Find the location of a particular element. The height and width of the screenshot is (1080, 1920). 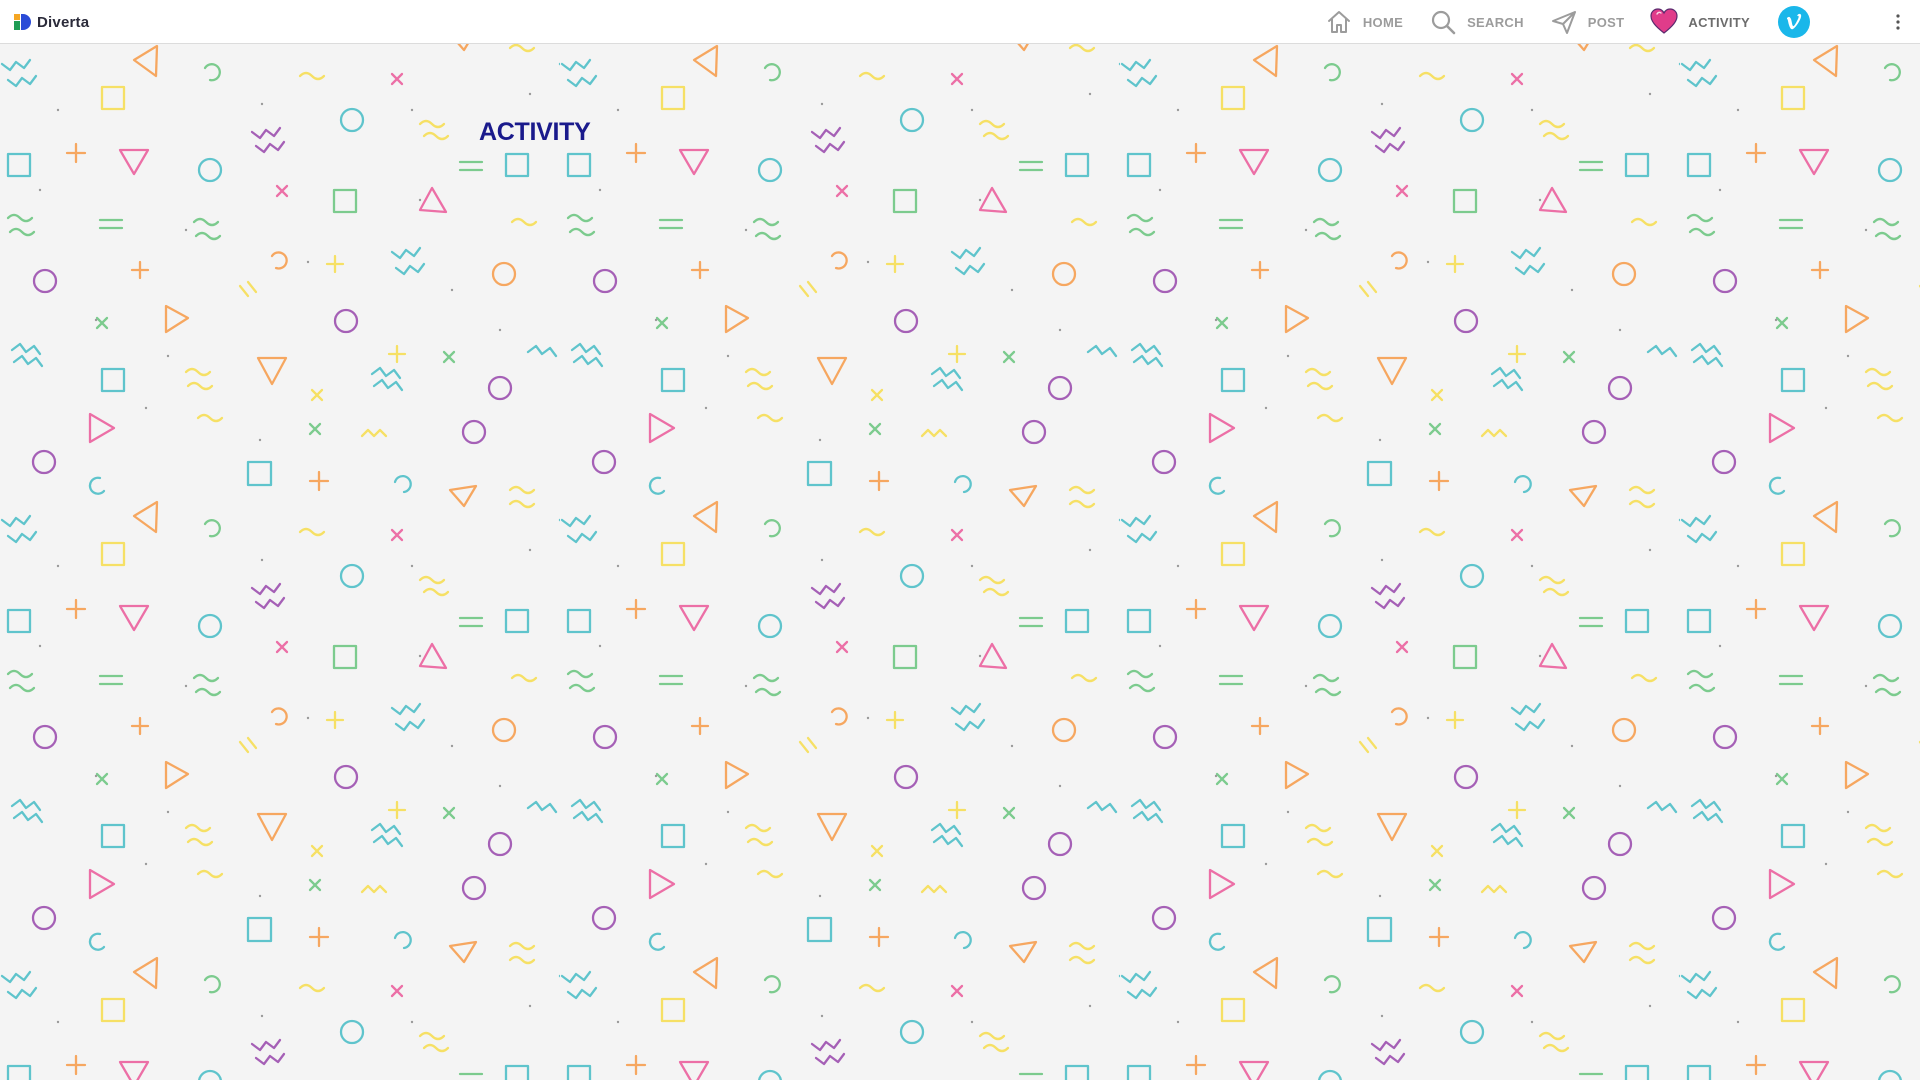

vimeo-icon is located at coordinates (1794, 21).